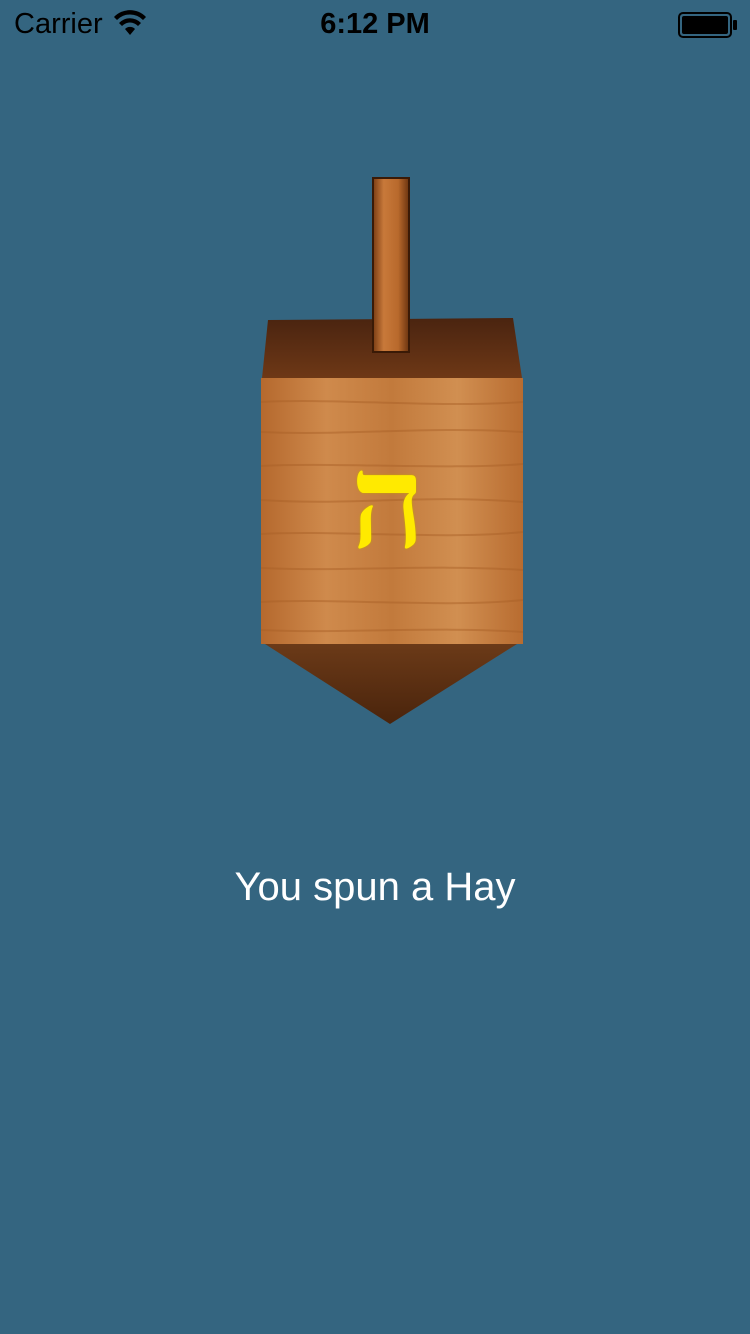 The height and width of the screenshot is (1334, 750). I want to click on spin-result-text: You spun a Hay, so click(375, 887).